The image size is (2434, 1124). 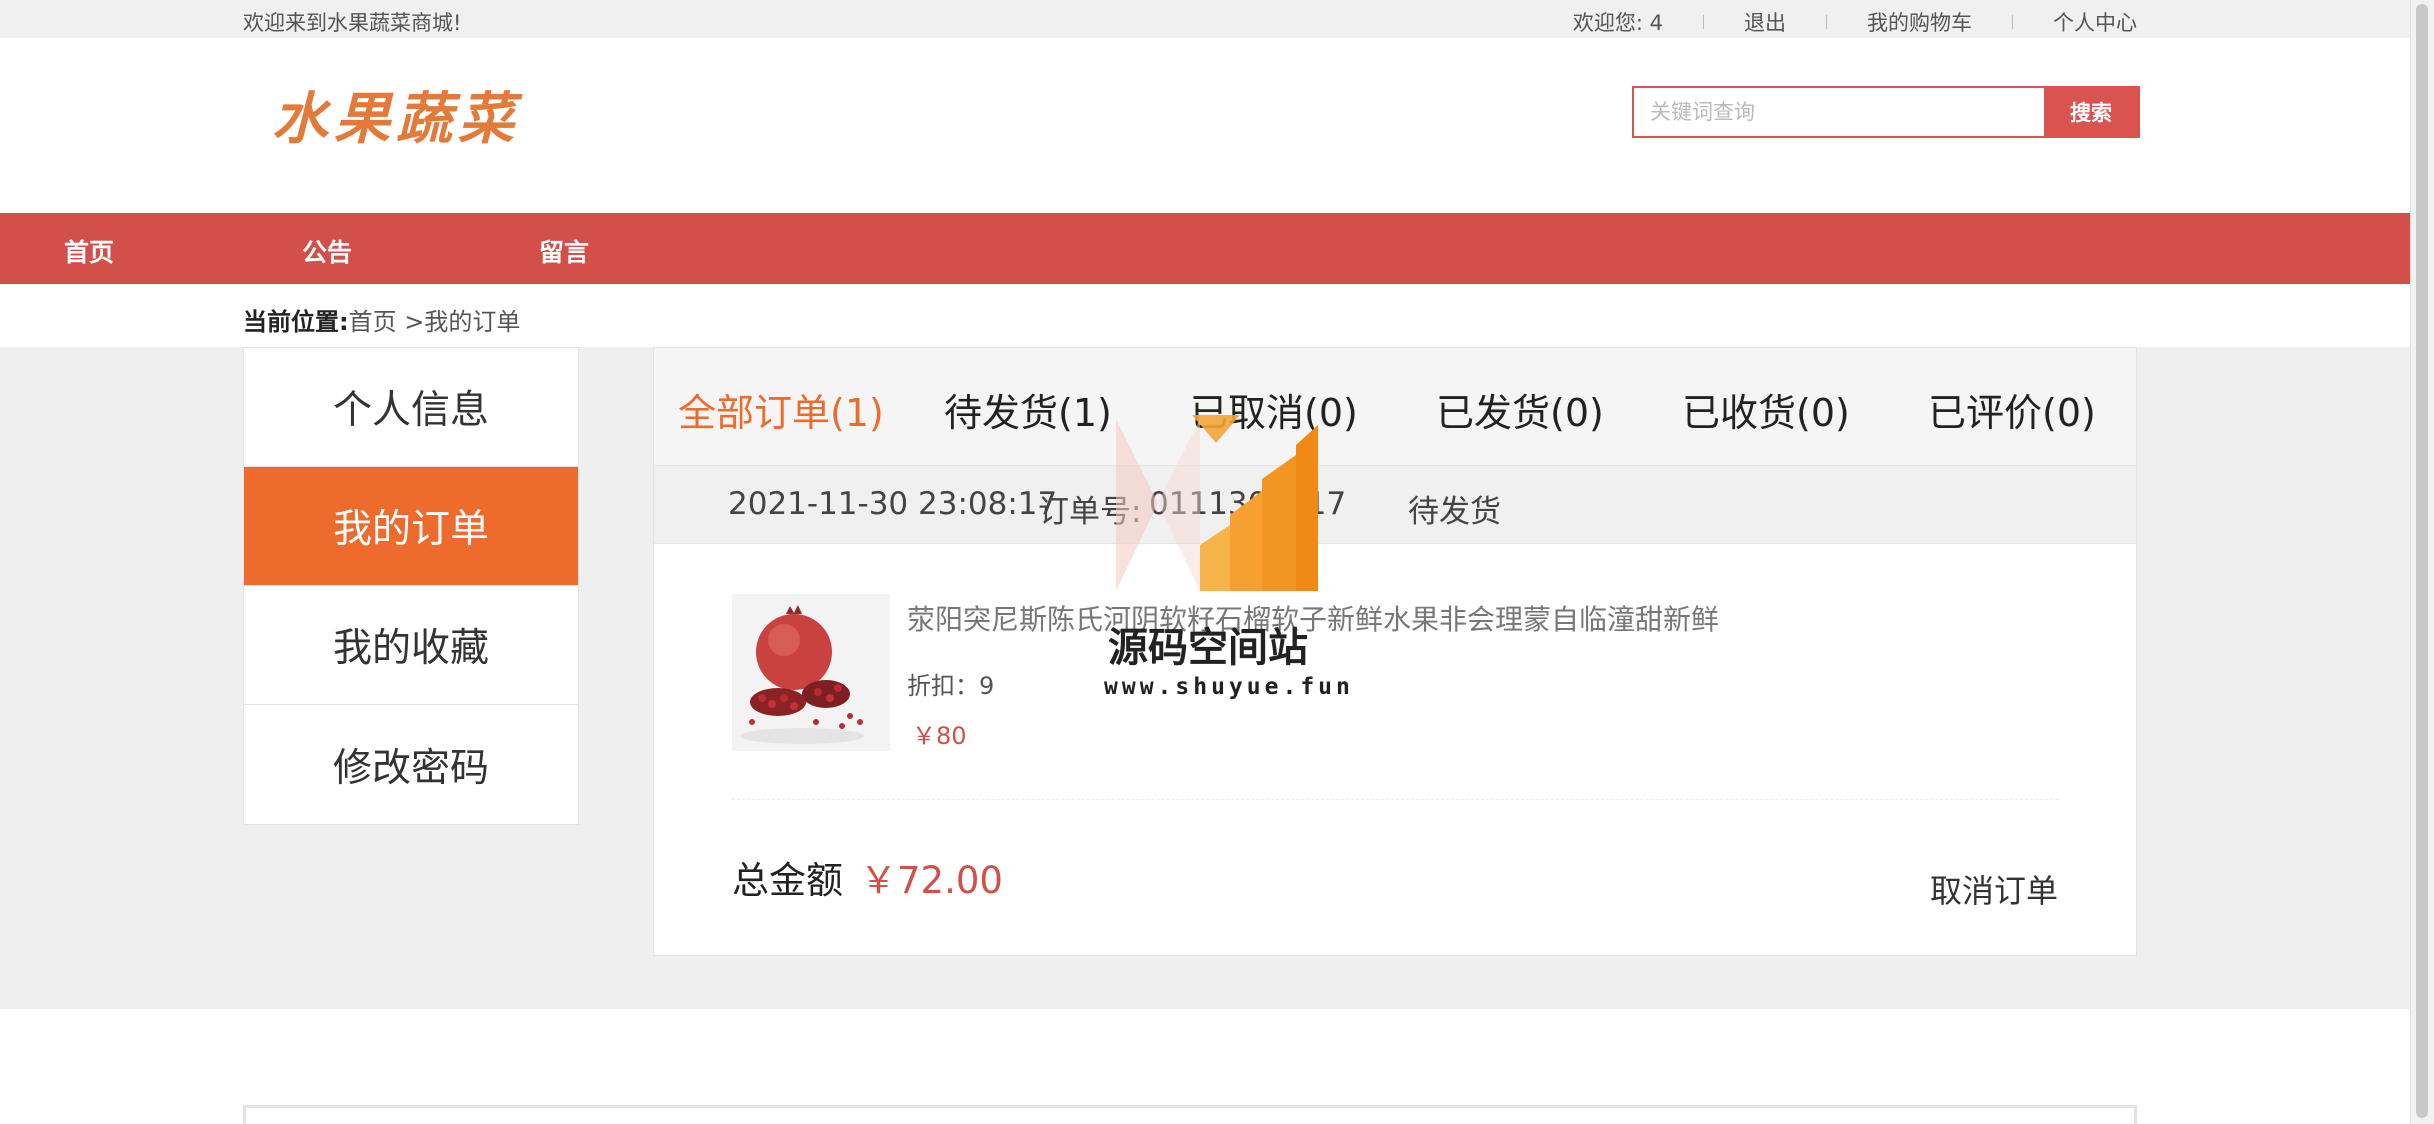 I want to click on product-discount: 折扣：9, so click(x=951, y=686).